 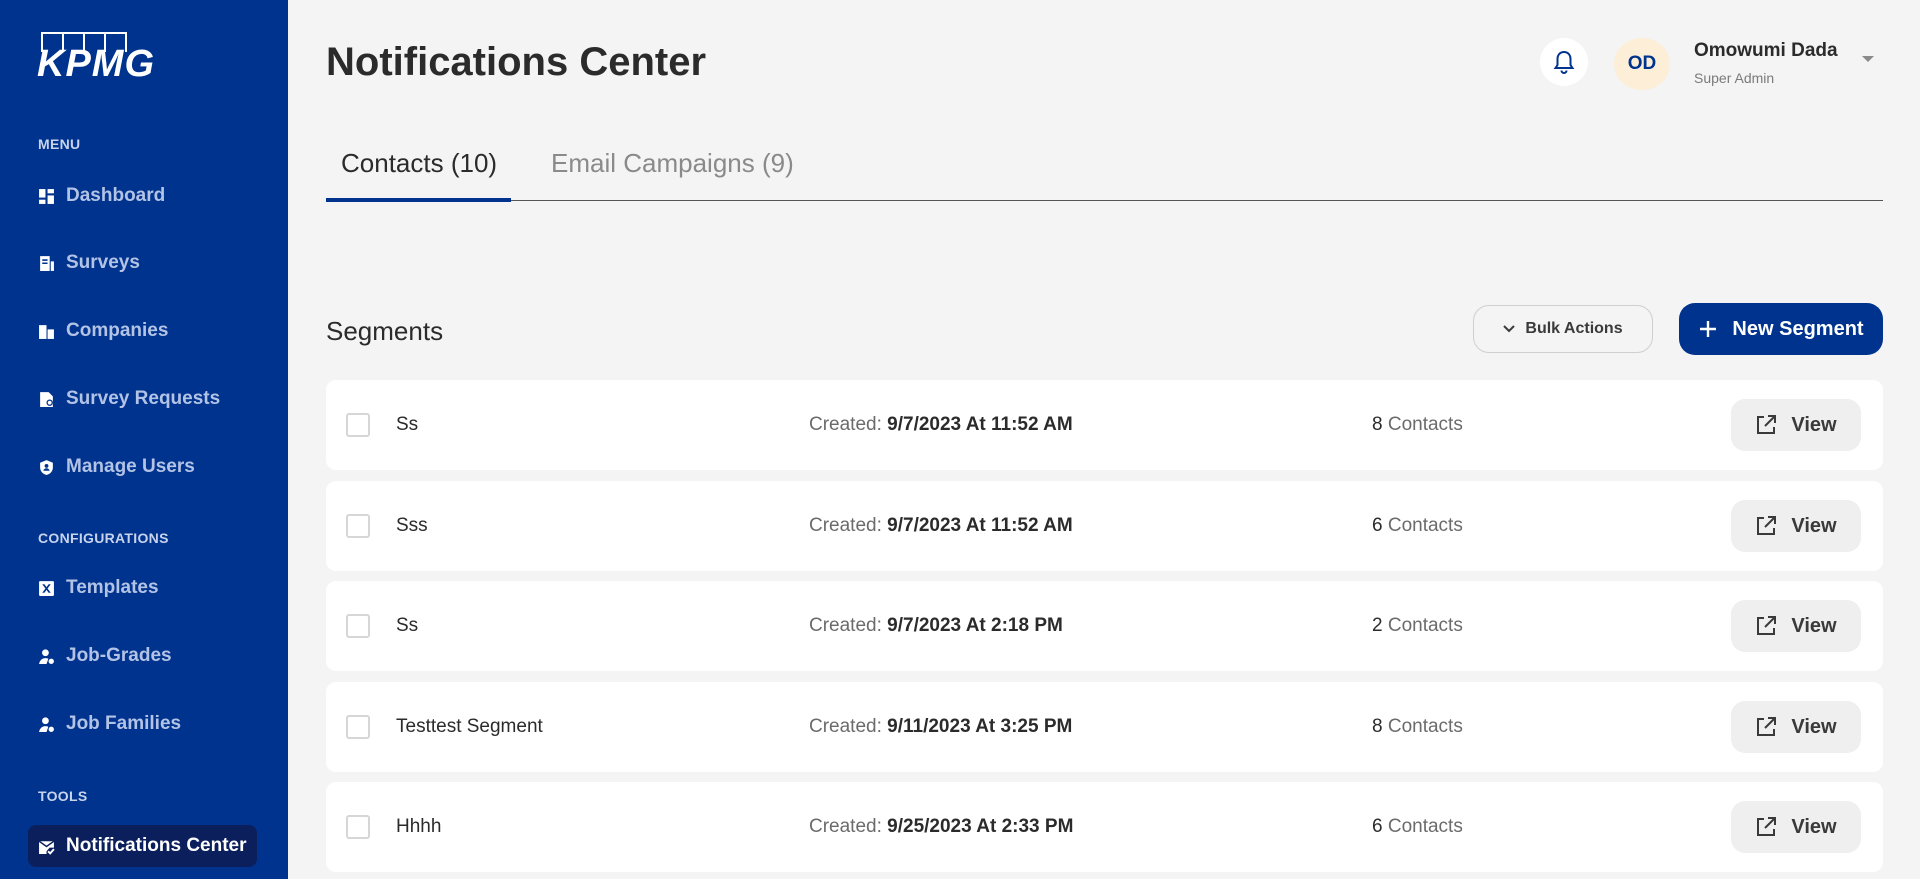 What do you see at coordinates (52, 263) in the screenshot?
I see `survey-icon` at bounding box center [52, 263].